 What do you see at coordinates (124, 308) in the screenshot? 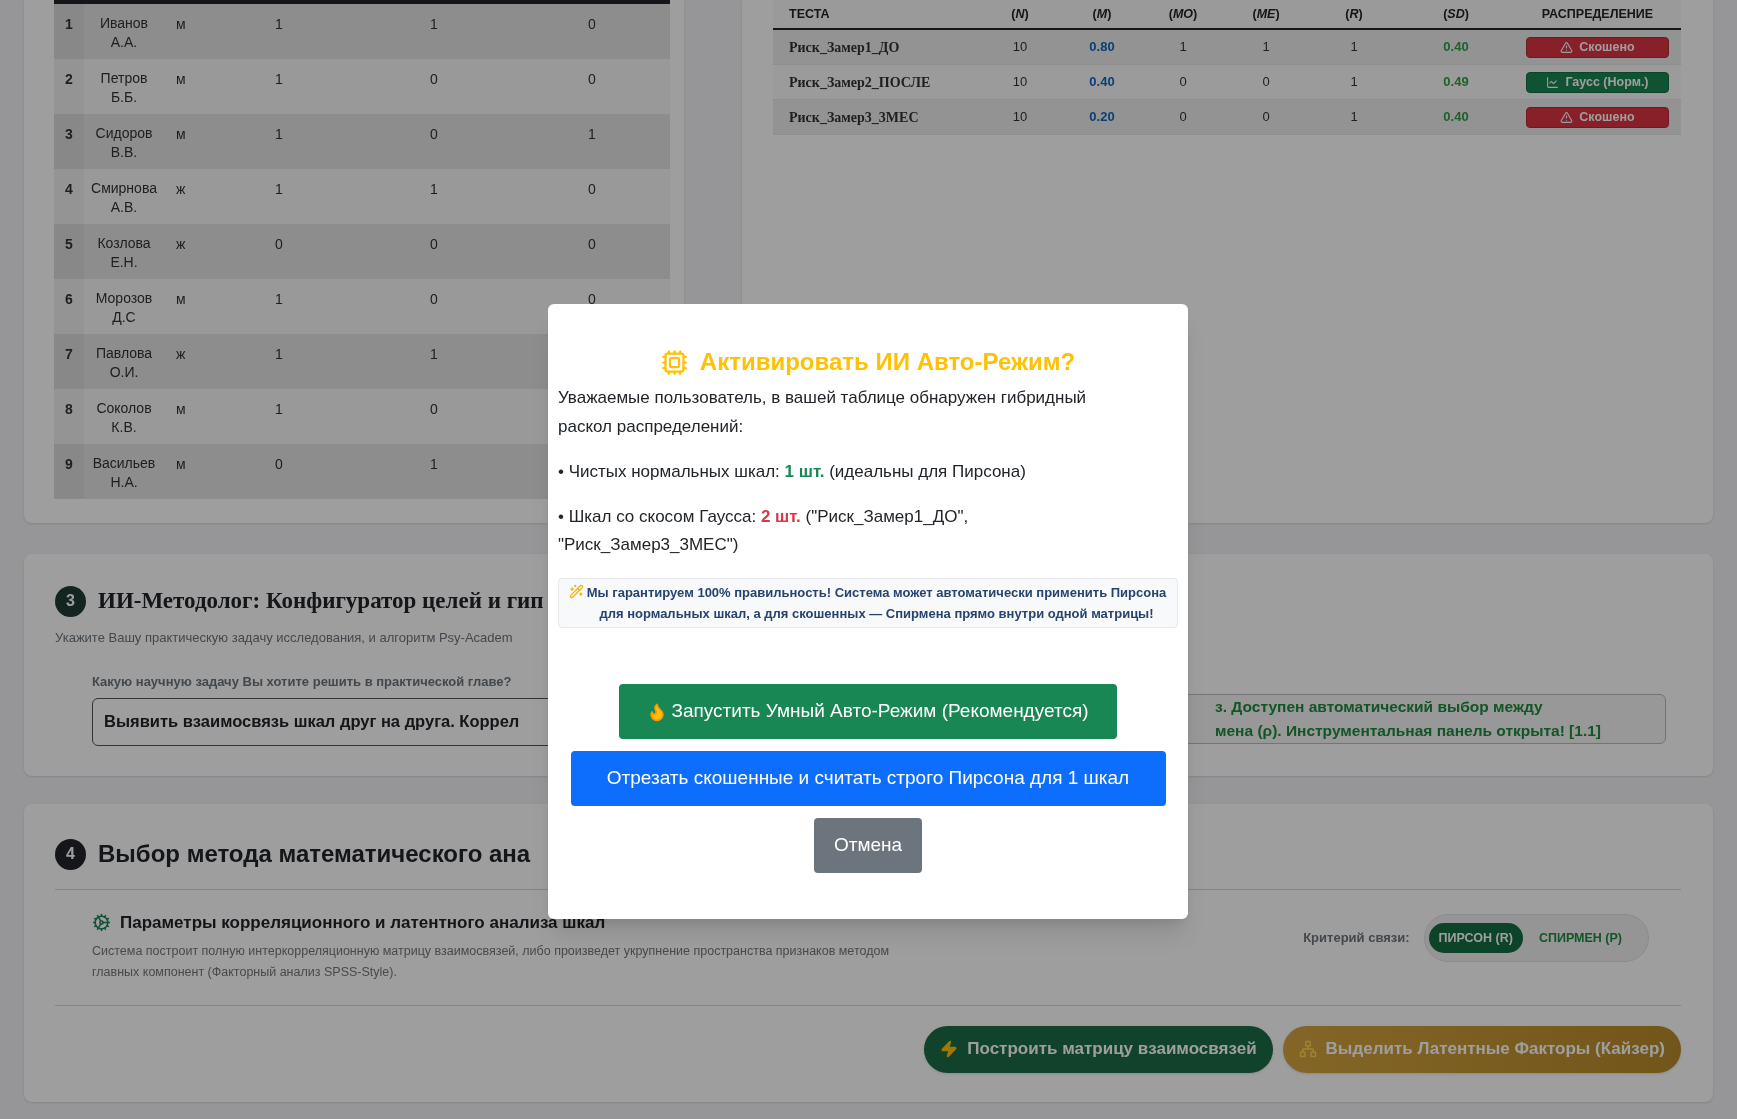
I see `table-cell-text: Морозов Д.С` at bounding box center [124, 308].